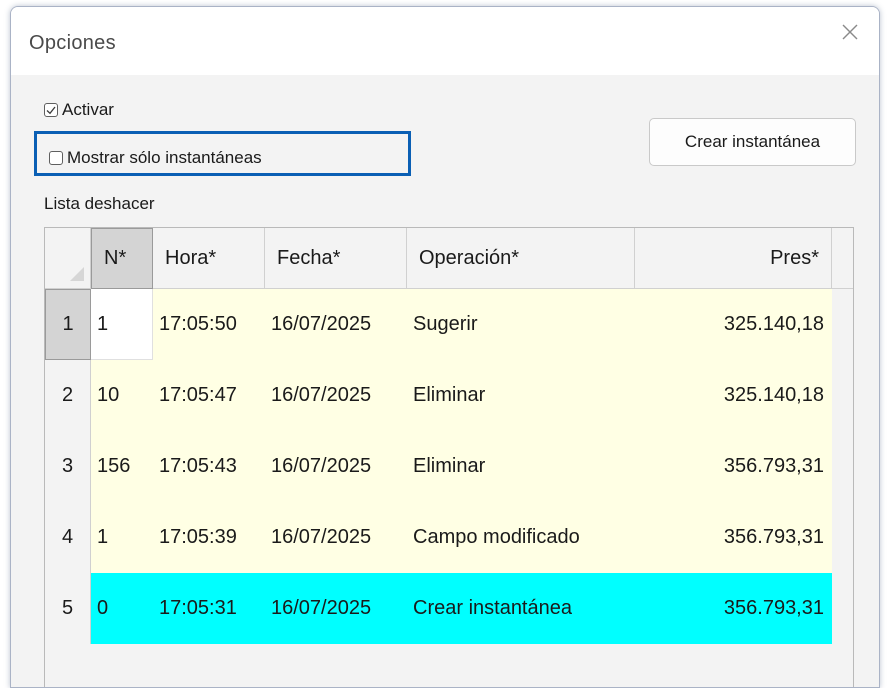 The height and width of the screenshot is (688, 889). What do you see at coordinates (122, 608) in the screenshot?
I see `cell-n: 0` at bounding box center [122, 608].